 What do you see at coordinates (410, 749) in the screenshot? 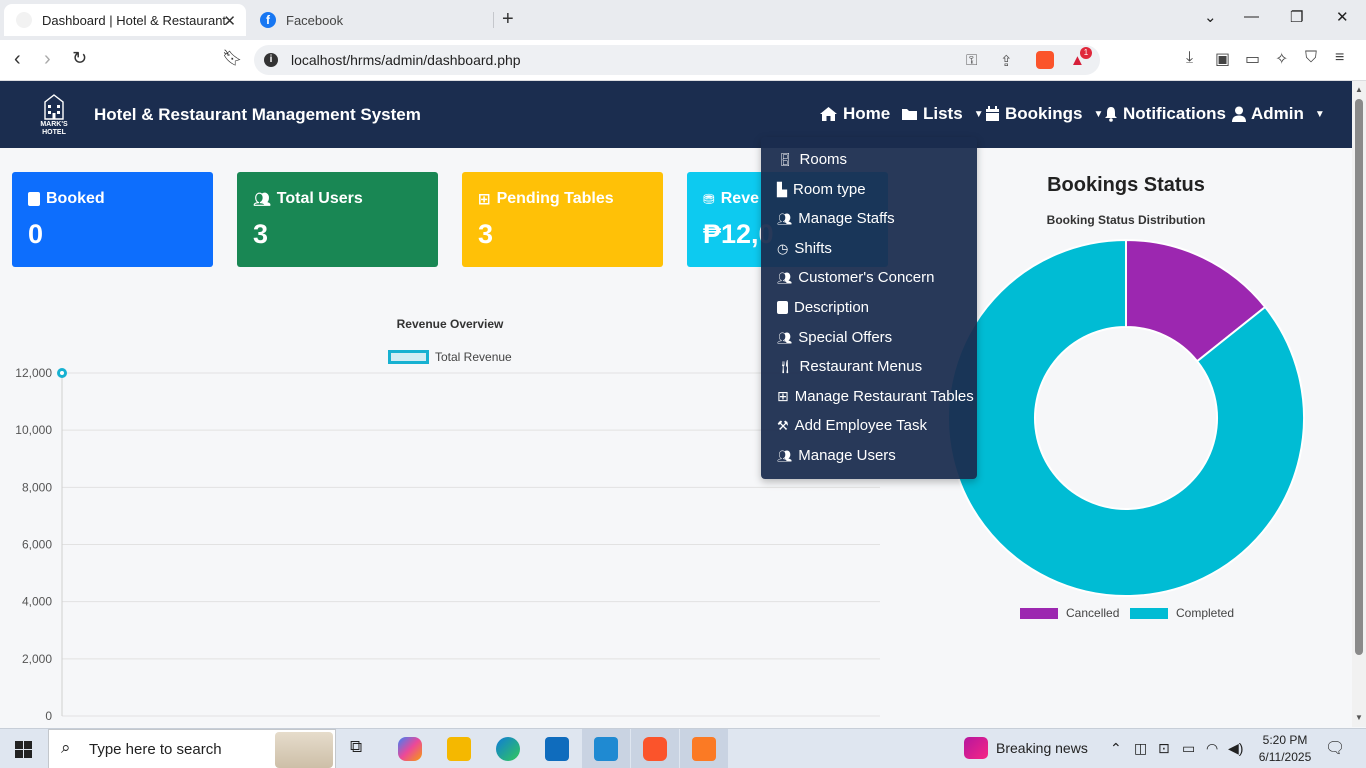
I see `copilot-icon` at bounding box center [410, 749].